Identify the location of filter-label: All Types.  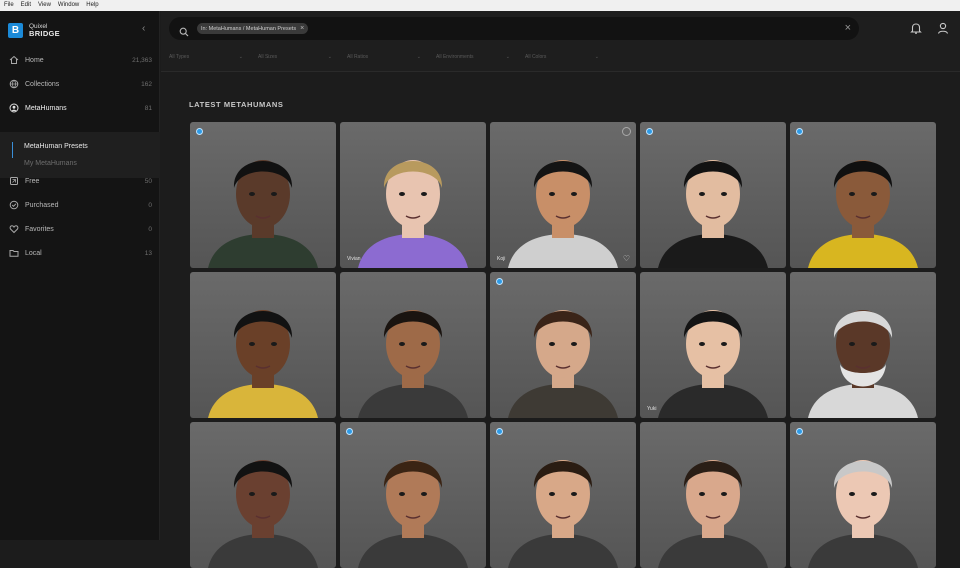
(179, 57).